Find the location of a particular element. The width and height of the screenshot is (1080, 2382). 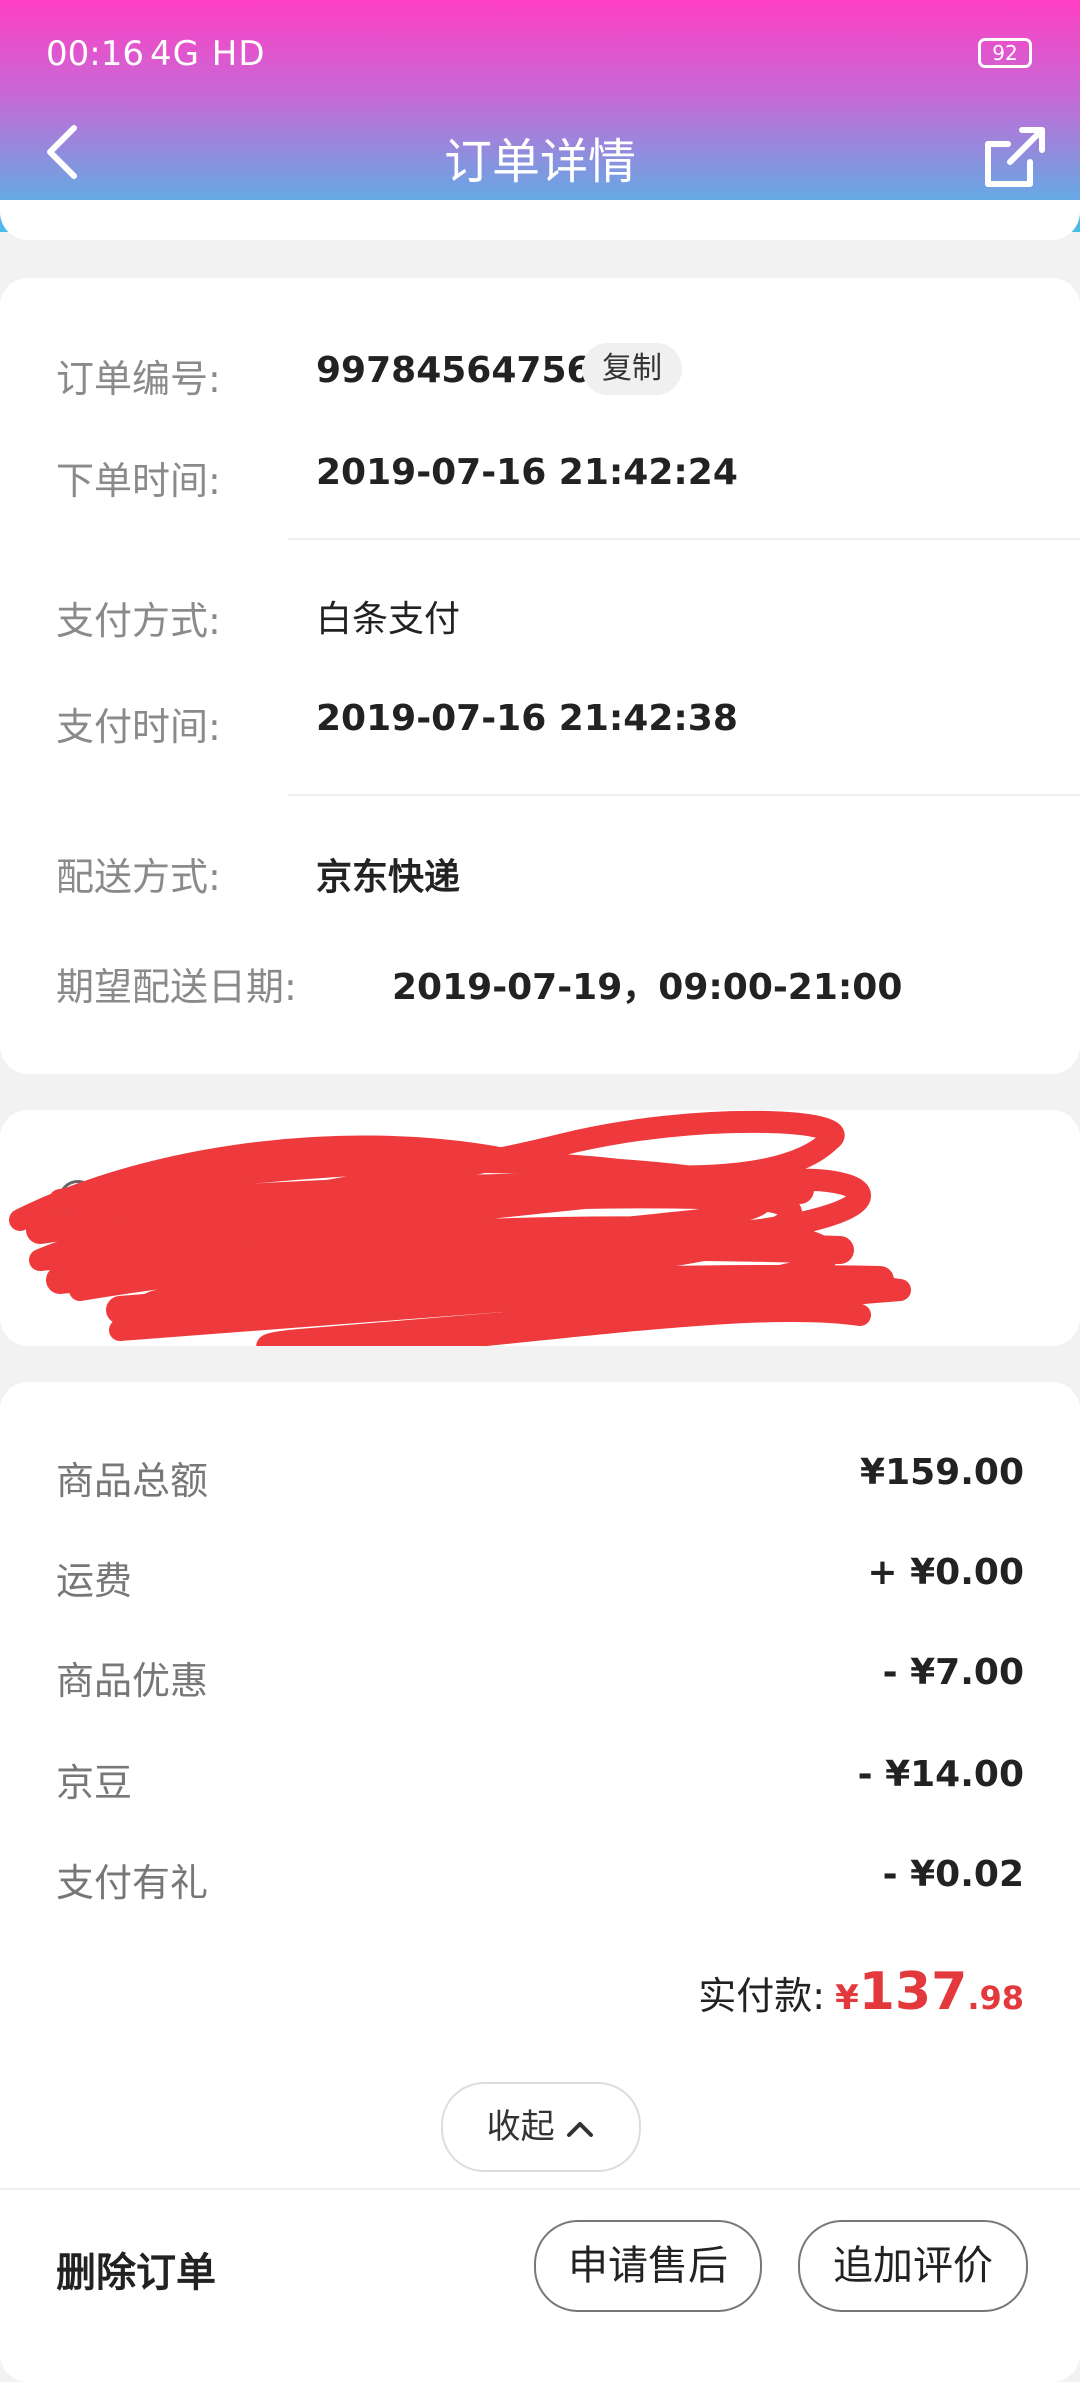

battery-icon: 92 is located at coordinates (1005, 53).